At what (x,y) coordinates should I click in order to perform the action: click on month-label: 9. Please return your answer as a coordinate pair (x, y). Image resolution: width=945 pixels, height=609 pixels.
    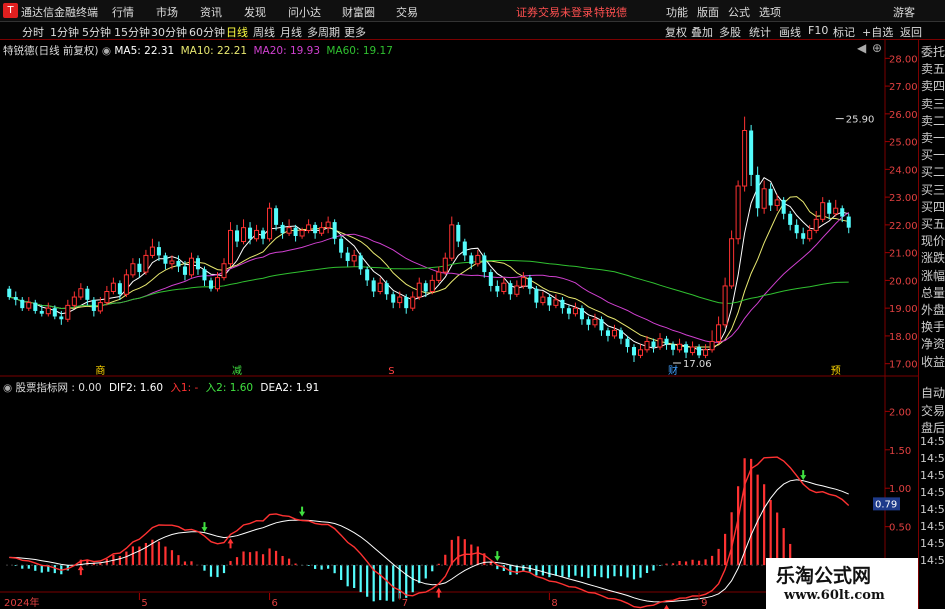
    Looking at the image, I should click on (704, 603).